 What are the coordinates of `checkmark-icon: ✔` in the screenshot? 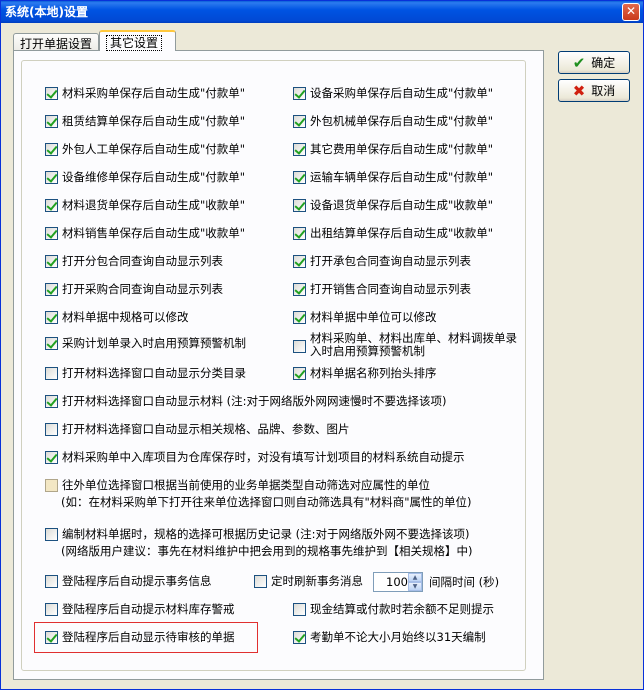 It's located at (579, 62).